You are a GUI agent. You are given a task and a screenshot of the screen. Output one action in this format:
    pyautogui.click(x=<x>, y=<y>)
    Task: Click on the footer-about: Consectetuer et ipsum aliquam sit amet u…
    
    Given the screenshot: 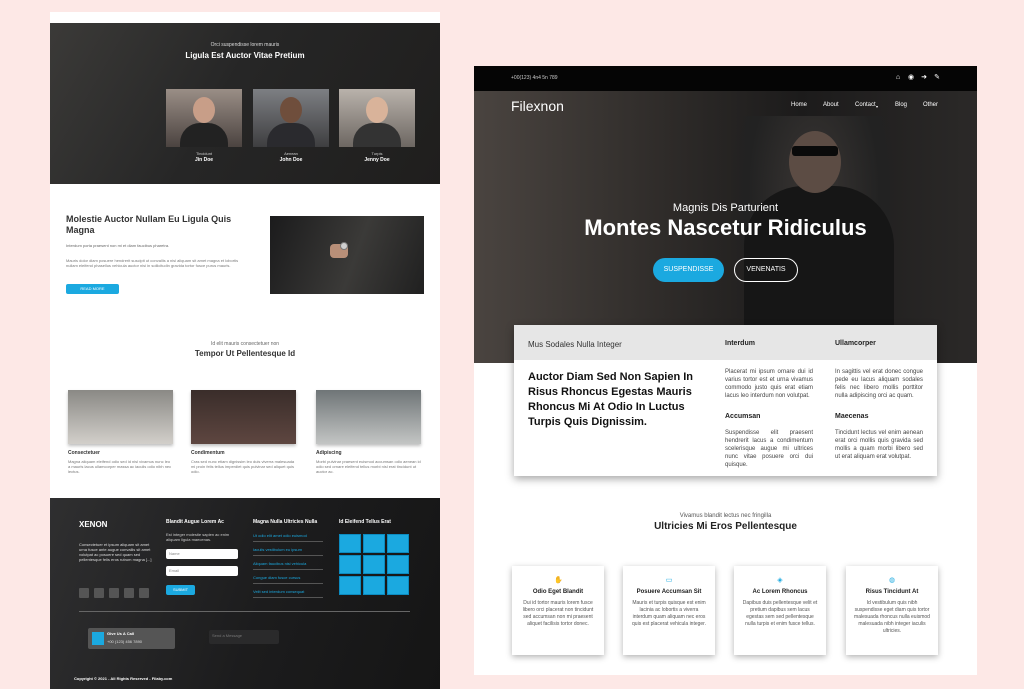 What is the action you would take?
    pyautogui.click(x=115, y=552)
    